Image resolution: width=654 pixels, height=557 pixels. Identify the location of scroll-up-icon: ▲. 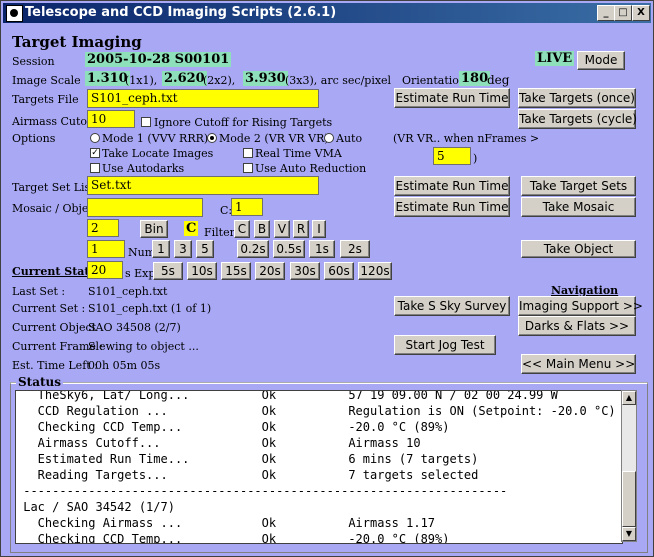
(629, 398).